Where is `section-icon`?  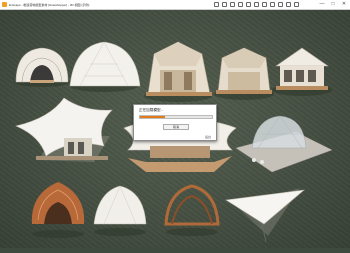 section-icon is located at coordinates (240, 4).